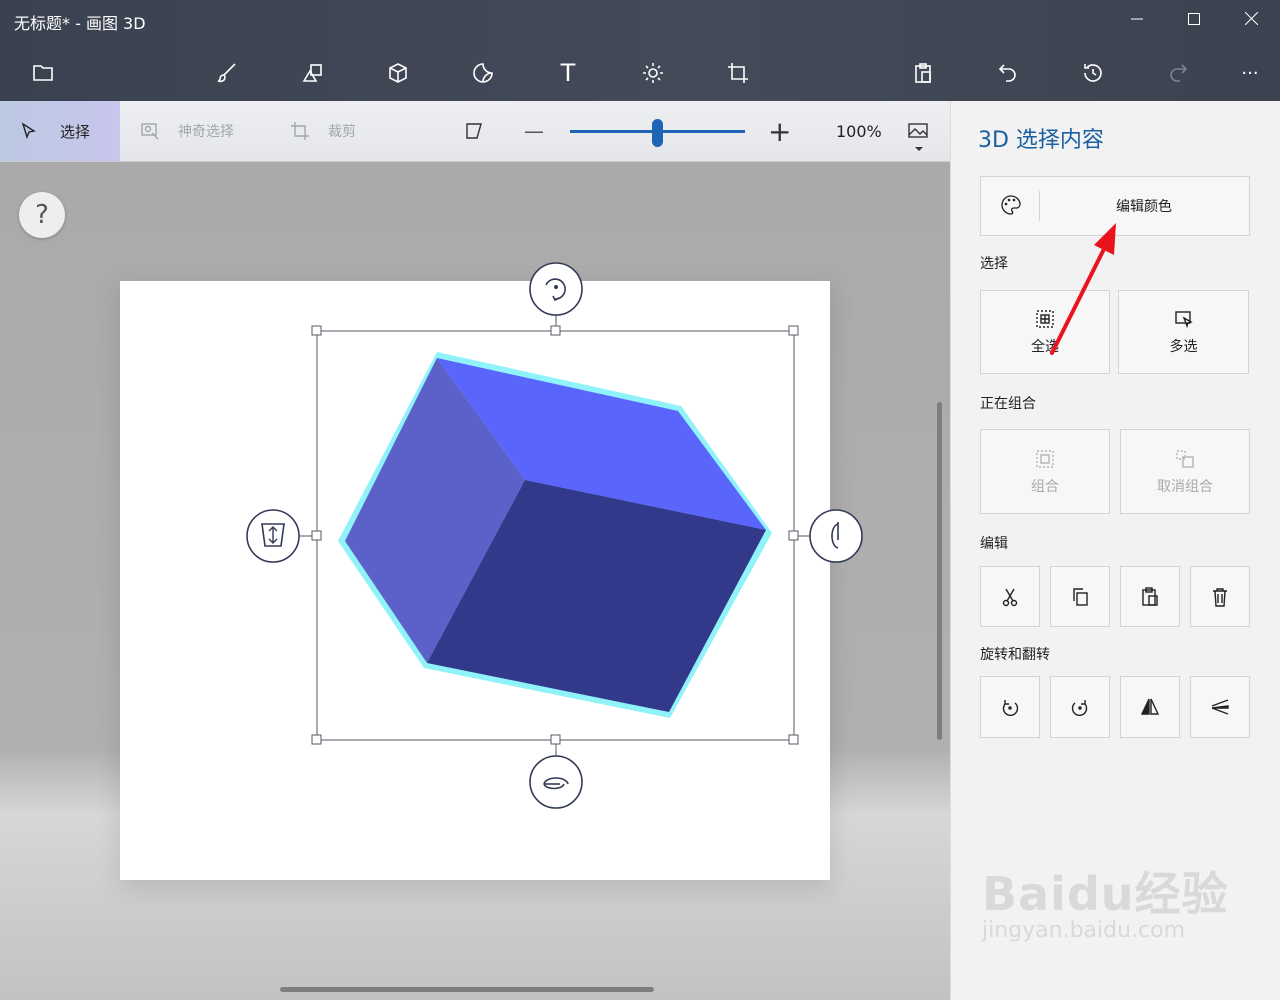  What do you see at coordinates (793, 739) in the screenshot?
I see `resize-handle-bottom-right` at bounding box center [793, 739].